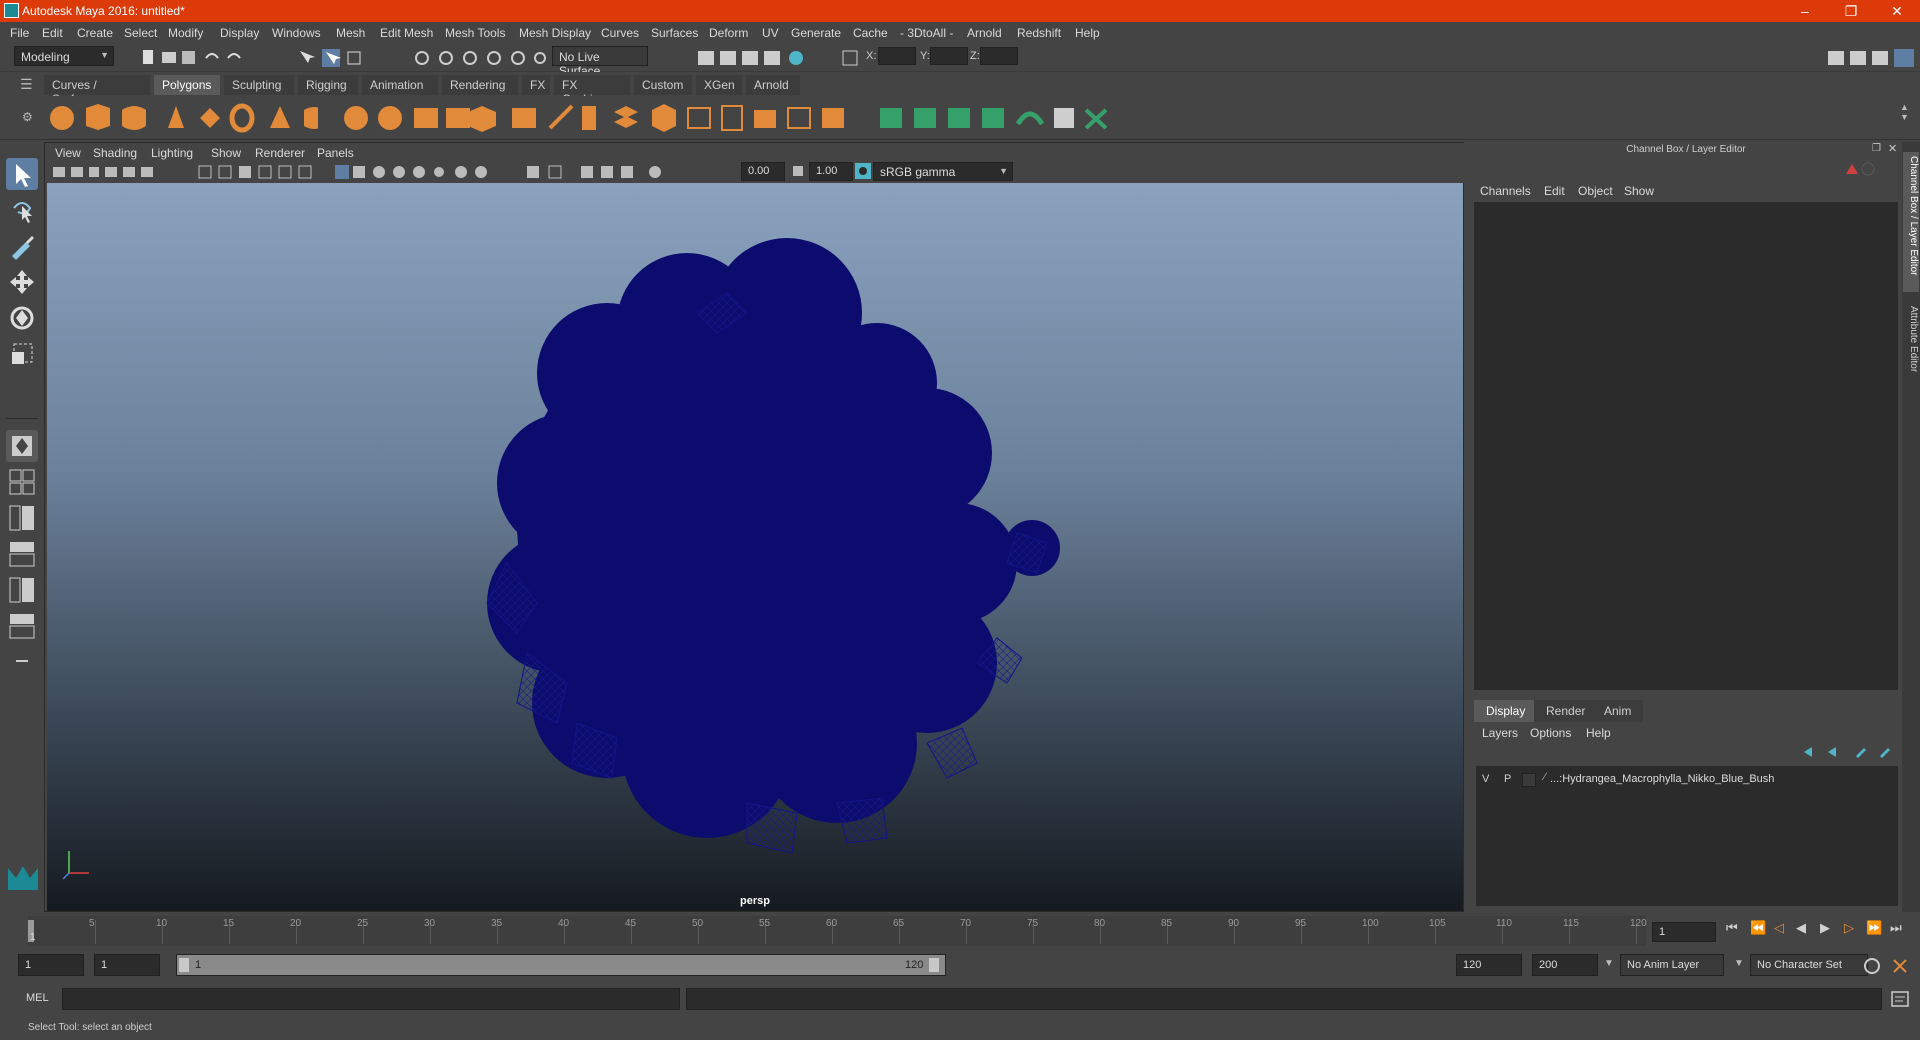 Image resolution: width=1920 pixels, height=1040 pixels. I want to click on persp-graph-layout-icon, so click(22, 554).